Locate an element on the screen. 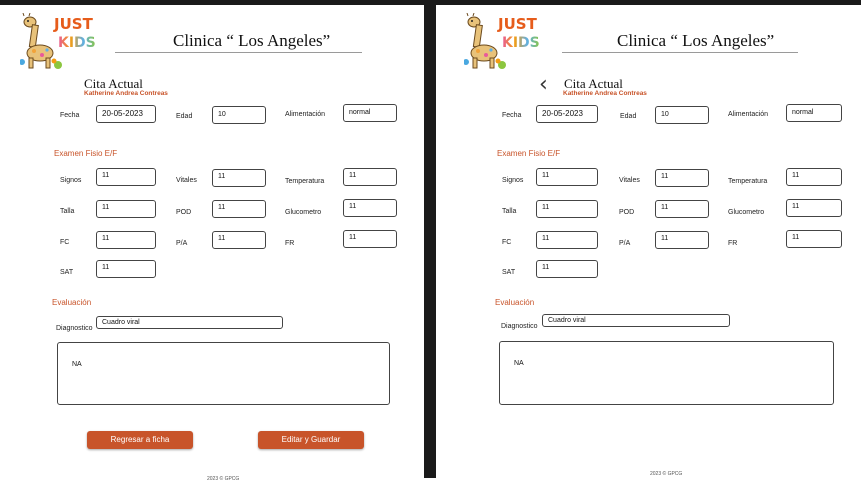 The height and width of the screenshot is (482, 861). editar-y-guardar-button: Editar y Guardar is located at coordinates (311, 440).